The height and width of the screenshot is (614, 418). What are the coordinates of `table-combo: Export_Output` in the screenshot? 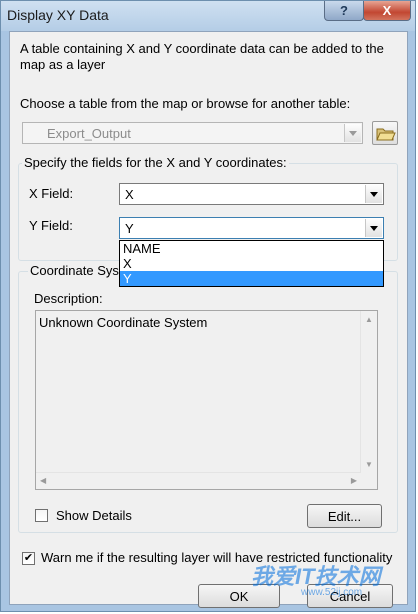 It's located at (192, 133).